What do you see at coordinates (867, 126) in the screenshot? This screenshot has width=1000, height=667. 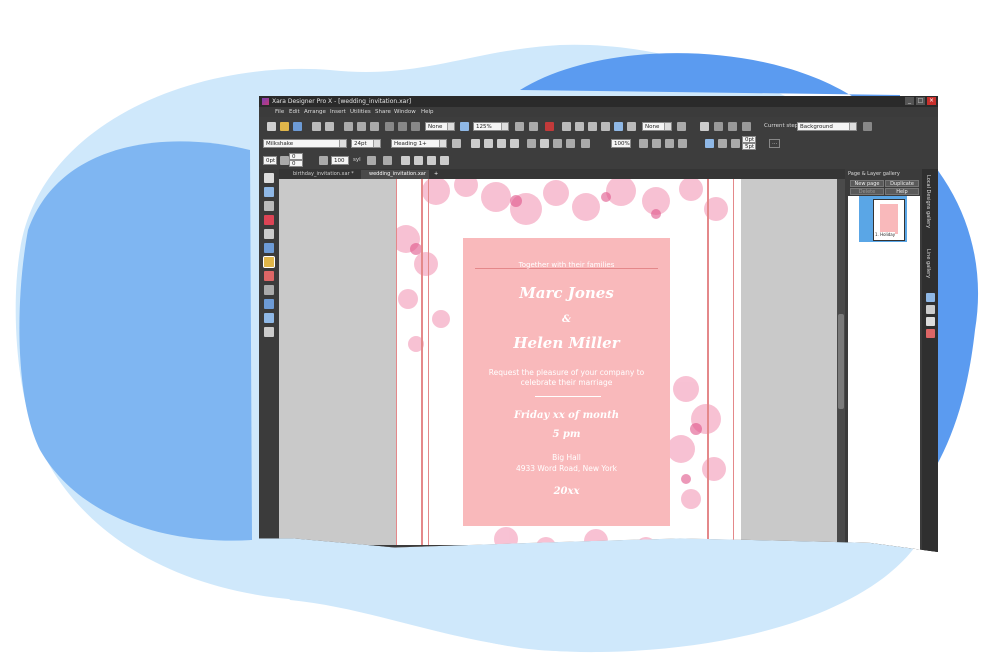 I see `clear-step-icon` at bounding box center [867, 126].